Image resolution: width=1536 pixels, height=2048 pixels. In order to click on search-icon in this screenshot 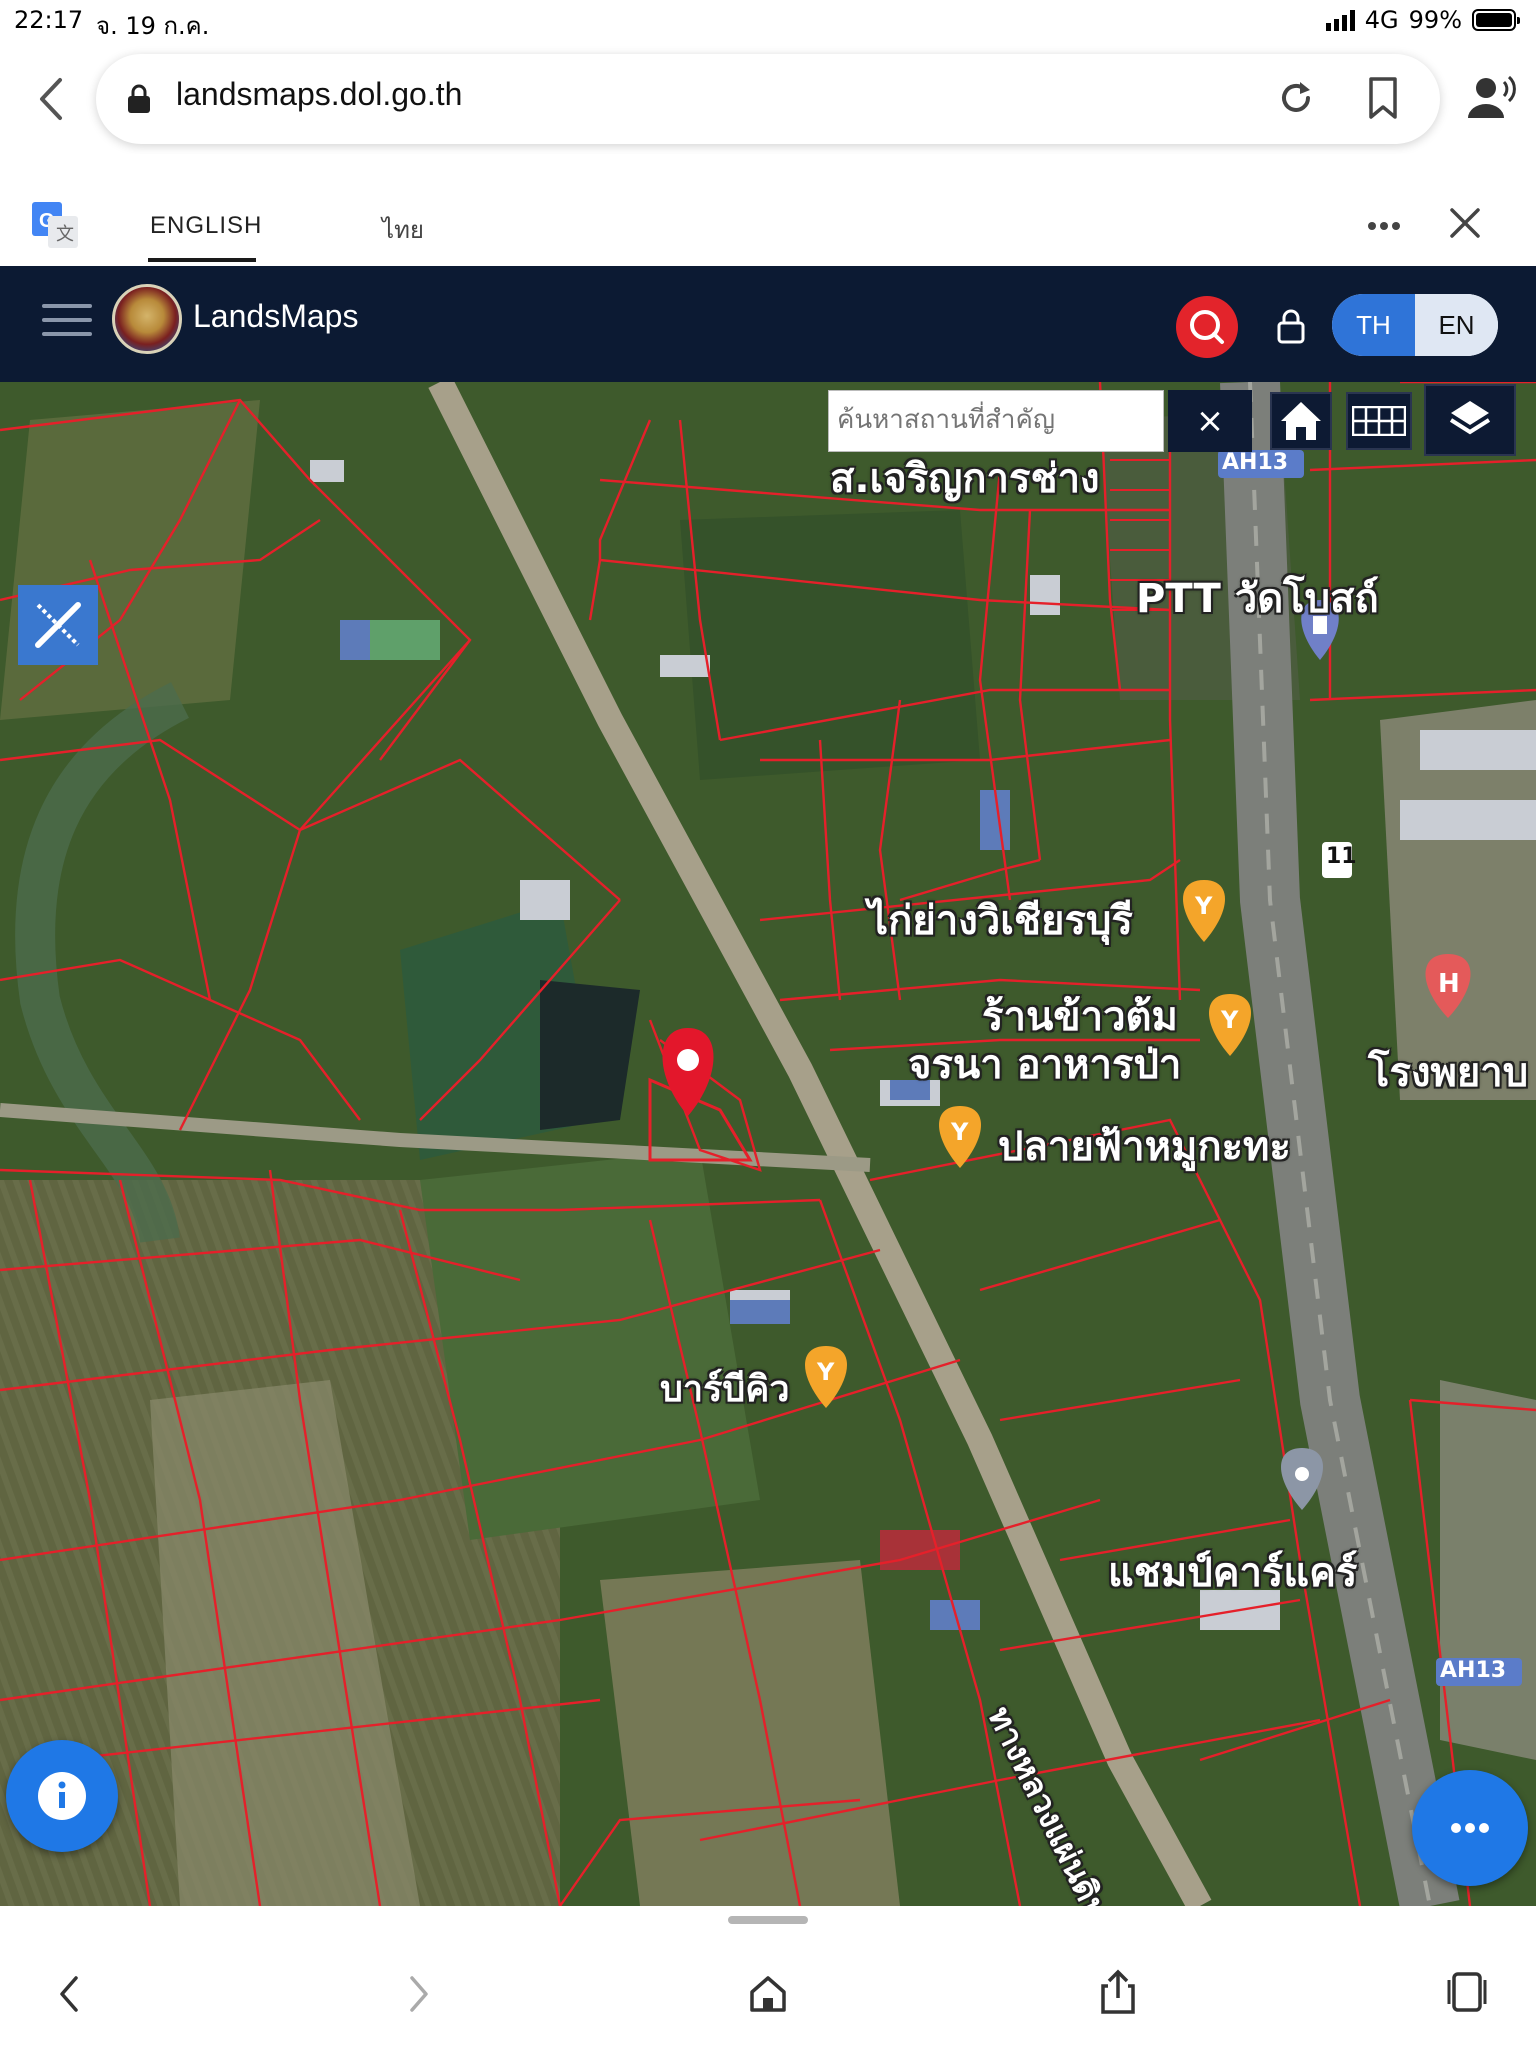, I will do `click(1207, 327)`.